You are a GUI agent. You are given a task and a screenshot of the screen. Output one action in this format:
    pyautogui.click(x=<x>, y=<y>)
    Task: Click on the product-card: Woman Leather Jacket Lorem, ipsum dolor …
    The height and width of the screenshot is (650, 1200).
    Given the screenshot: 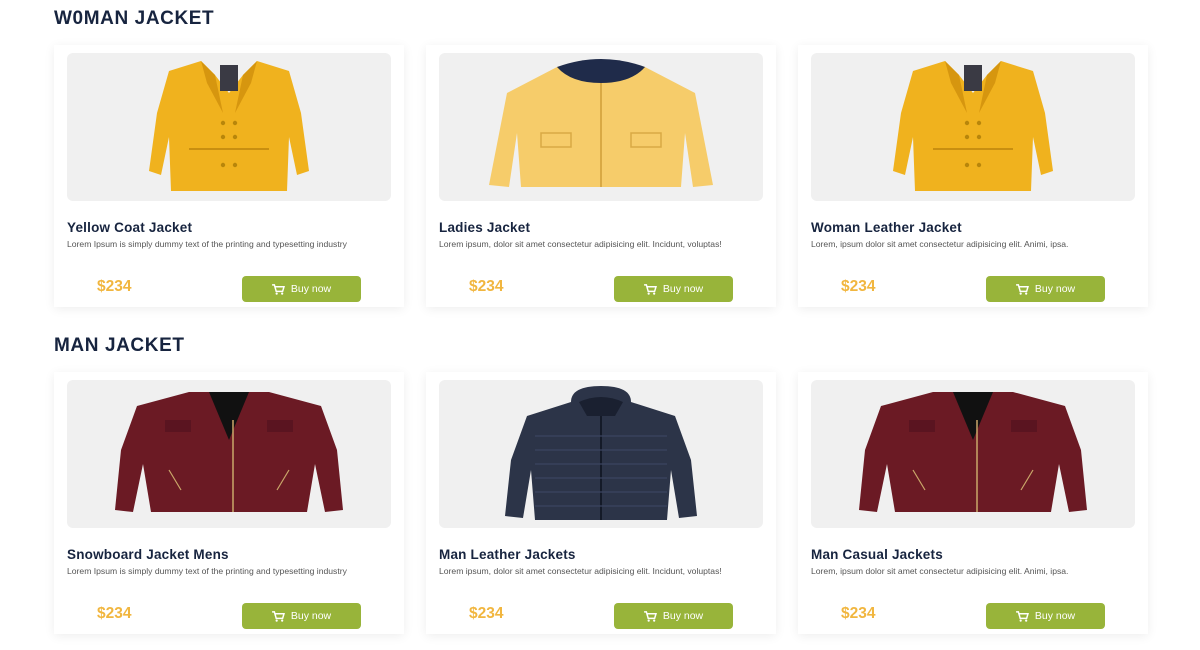 What is the action you would take?
    pyautogui.click(x=973, y=176)
    